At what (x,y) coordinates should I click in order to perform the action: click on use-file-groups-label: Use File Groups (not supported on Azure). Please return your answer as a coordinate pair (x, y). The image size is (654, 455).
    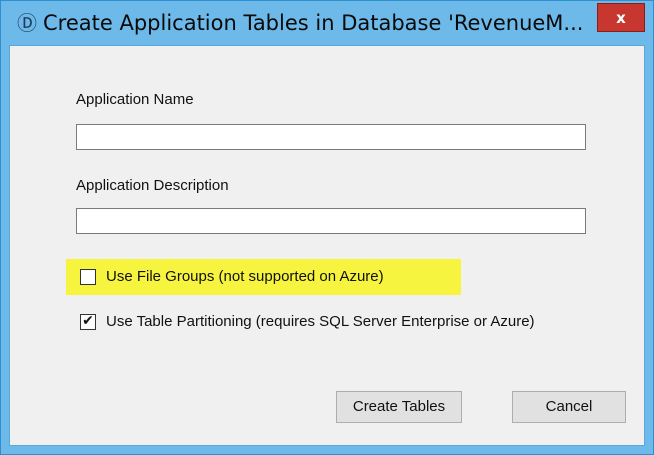
    Looking at the image, I should click on (245, 276).